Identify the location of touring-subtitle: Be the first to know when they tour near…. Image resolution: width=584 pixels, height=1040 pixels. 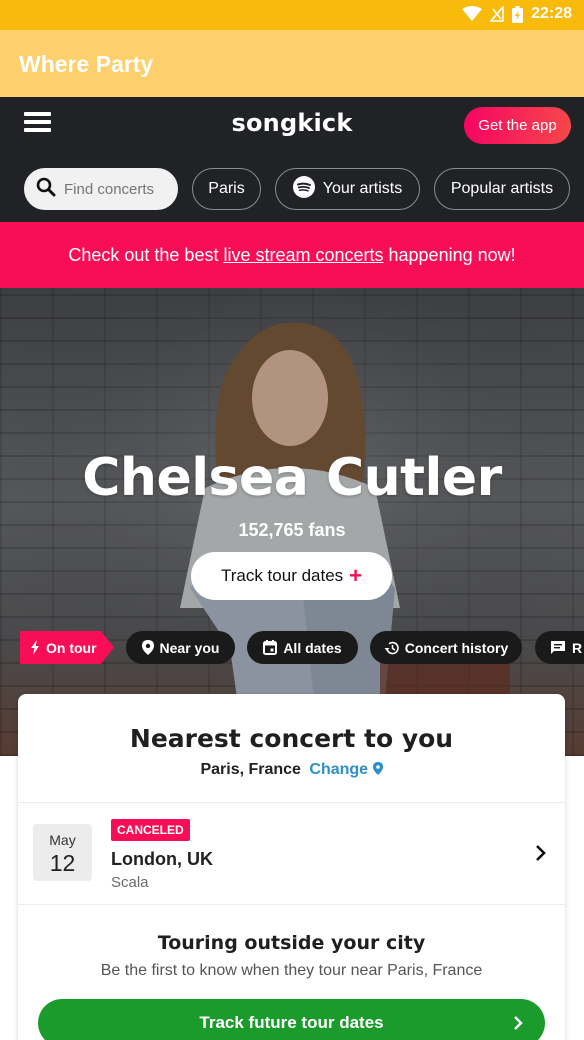
(291, 970).